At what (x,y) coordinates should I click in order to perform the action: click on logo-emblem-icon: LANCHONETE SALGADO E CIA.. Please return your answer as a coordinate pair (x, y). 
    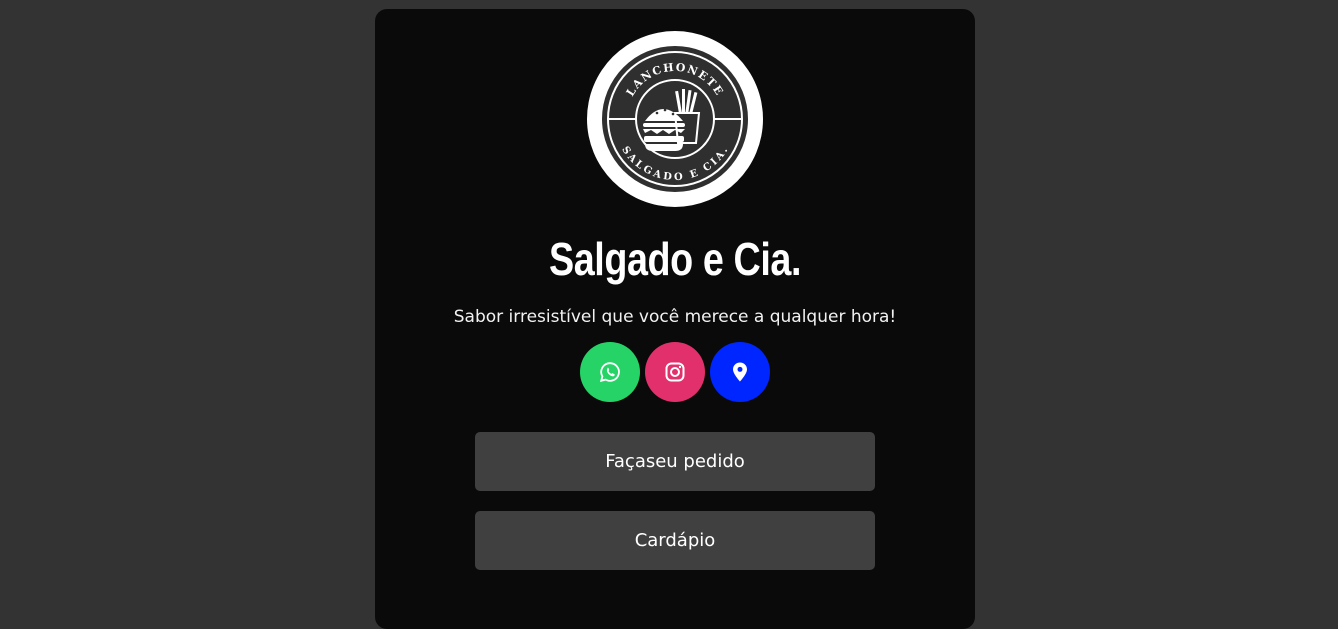
    Looking at the image, I should click on (675, 119).